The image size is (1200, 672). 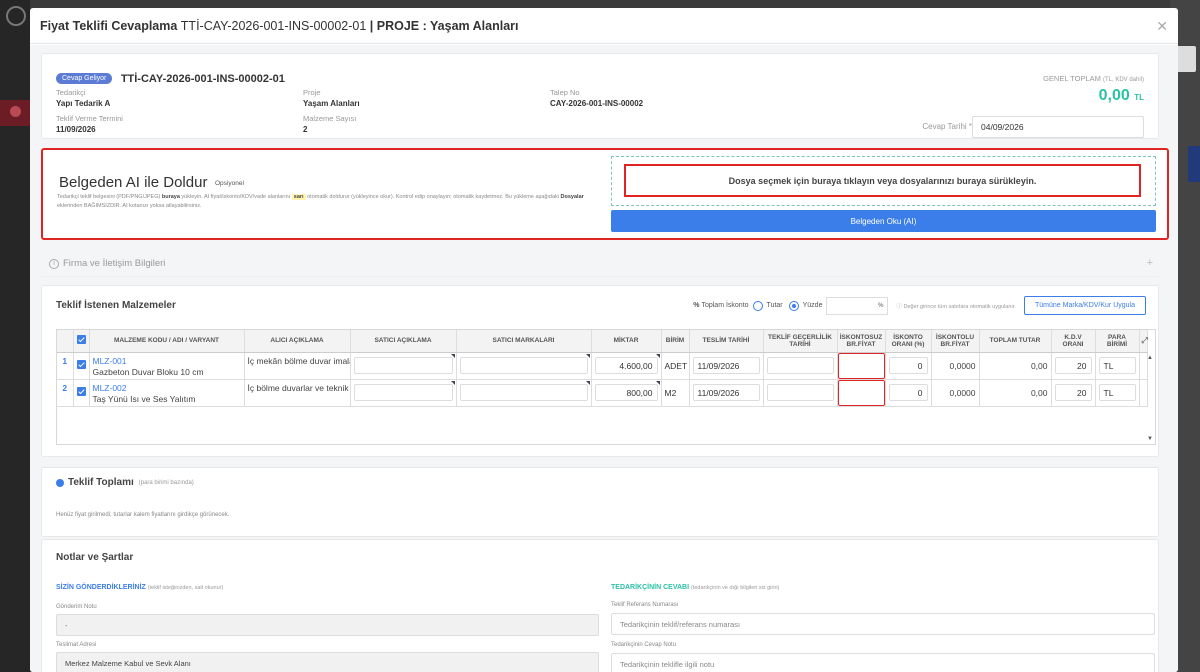 I want to click on material-name: Taş Yünü Isı ve Ses Yalıtım, so click(x=144, y=398).